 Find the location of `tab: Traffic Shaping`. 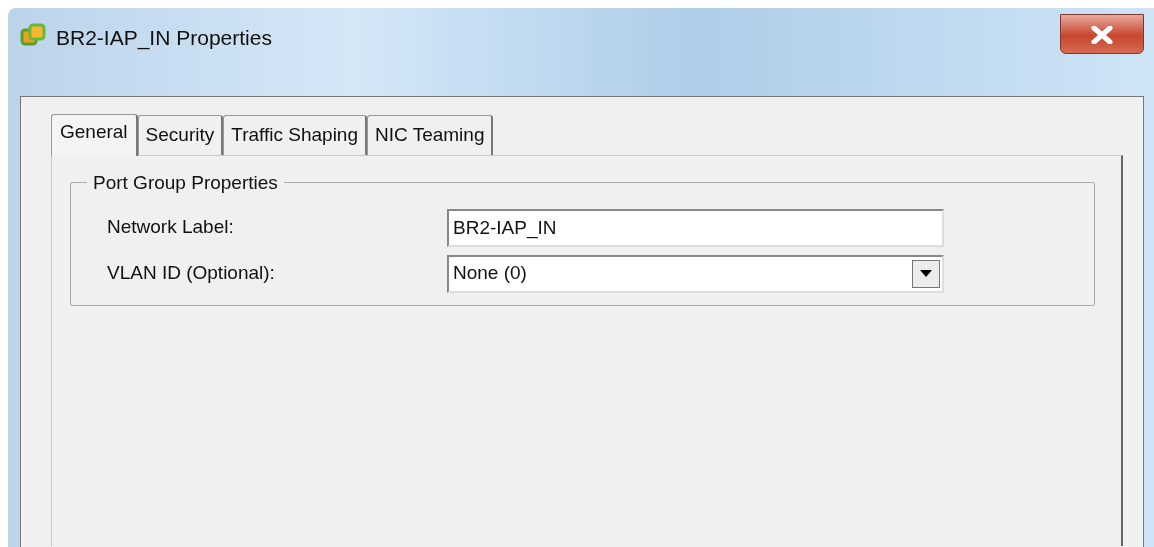

tab: Traffic Shaping is located at coordinates (295, 135).